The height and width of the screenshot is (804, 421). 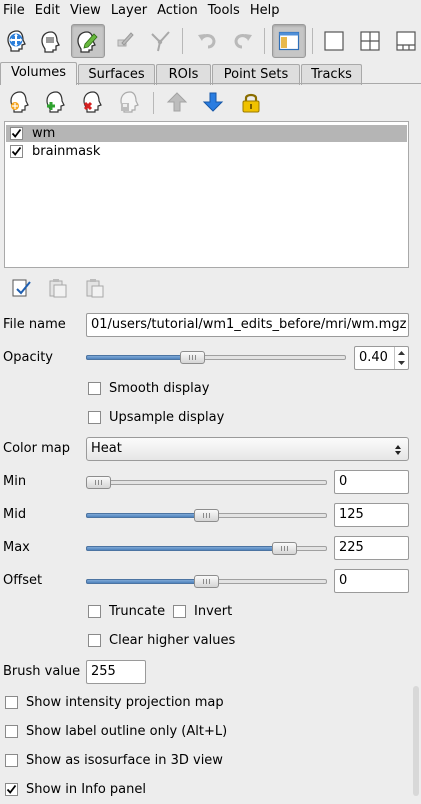 I want to click on toggle-panel-button, so click(x=289, y=41).